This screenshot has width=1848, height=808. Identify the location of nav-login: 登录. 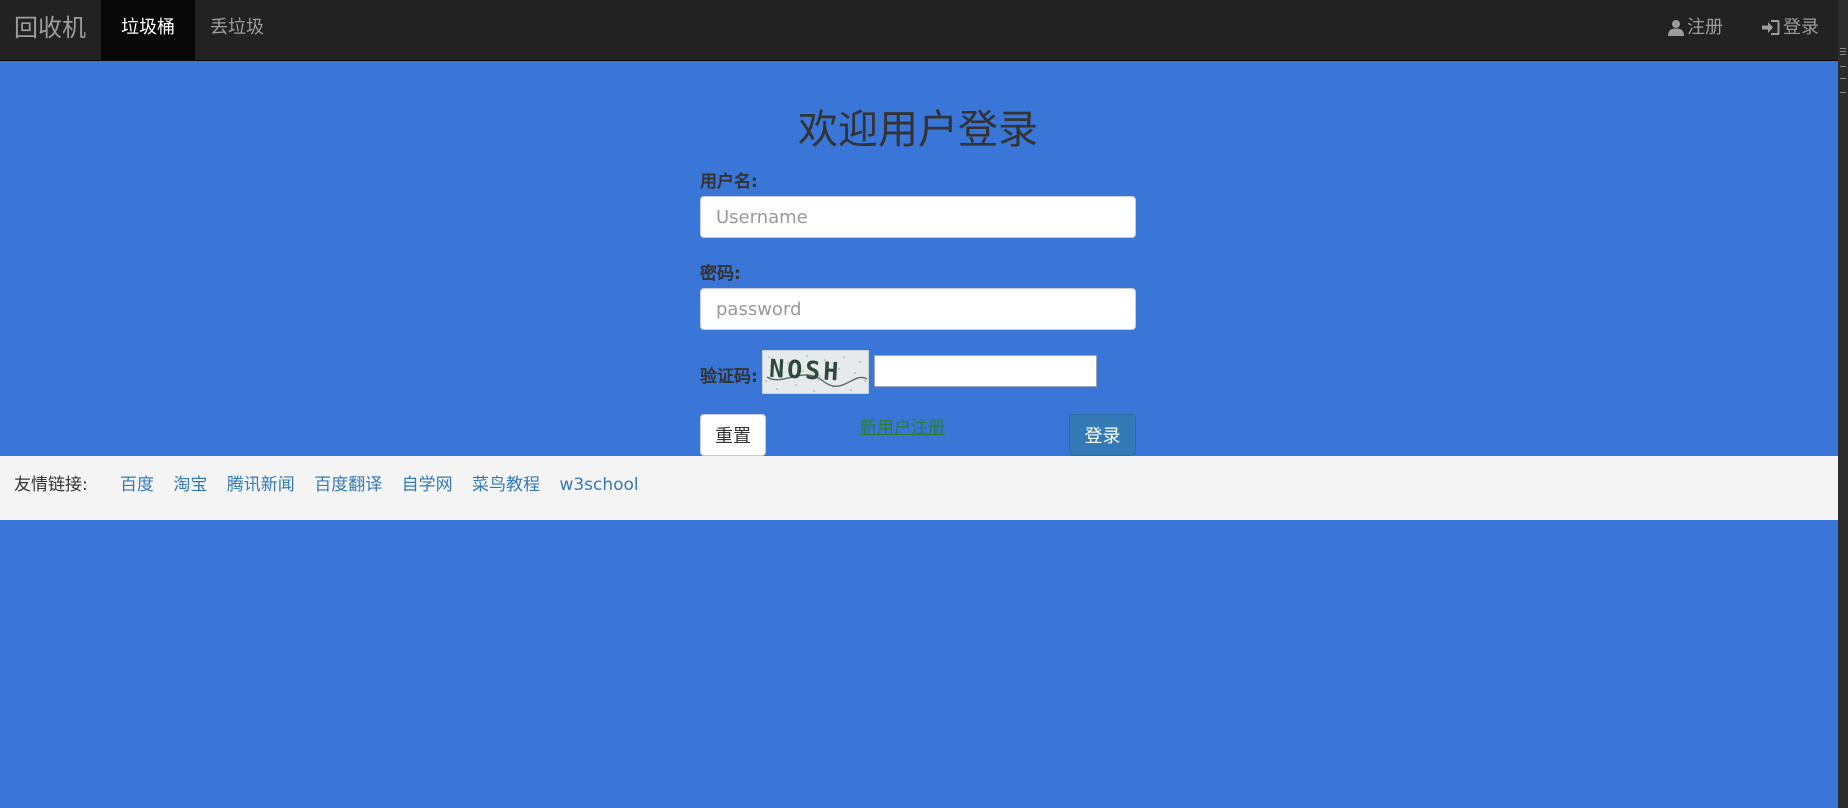
(1790, 30).